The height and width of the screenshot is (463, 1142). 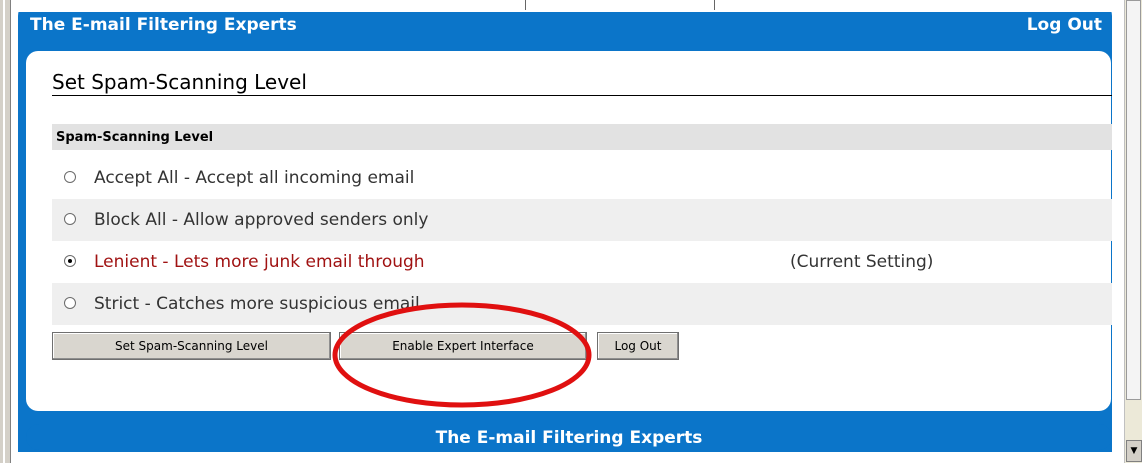 I want to click on vertical-scrollbar: ▼, so click(x=1133, y=231).